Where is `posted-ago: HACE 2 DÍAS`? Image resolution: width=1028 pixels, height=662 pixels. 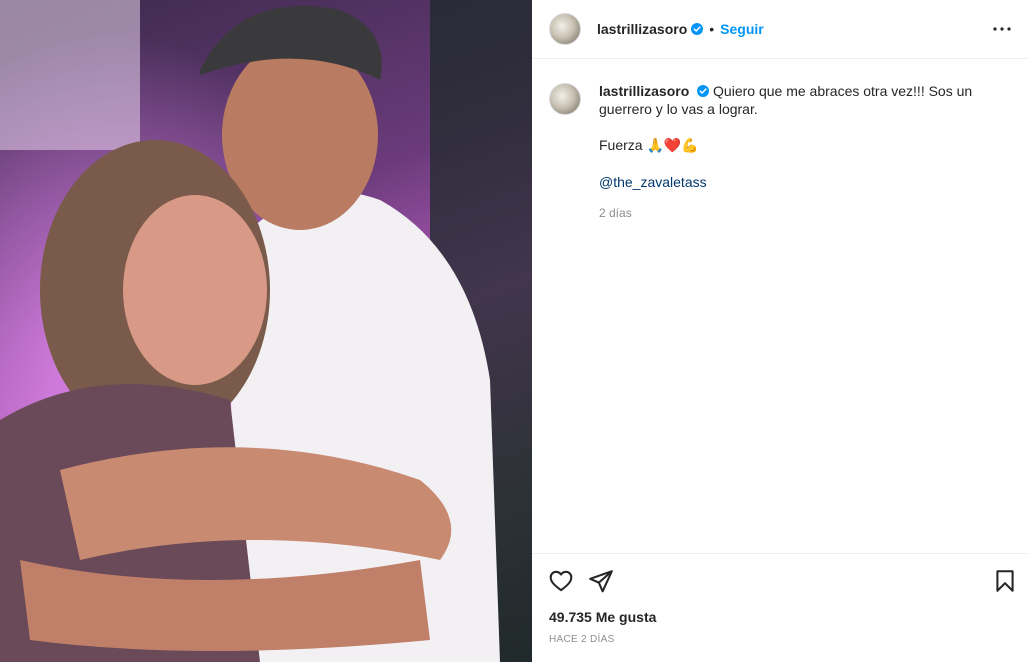 posted-ago: HACE 2 DÍAS is located at coordinates (582, 639).